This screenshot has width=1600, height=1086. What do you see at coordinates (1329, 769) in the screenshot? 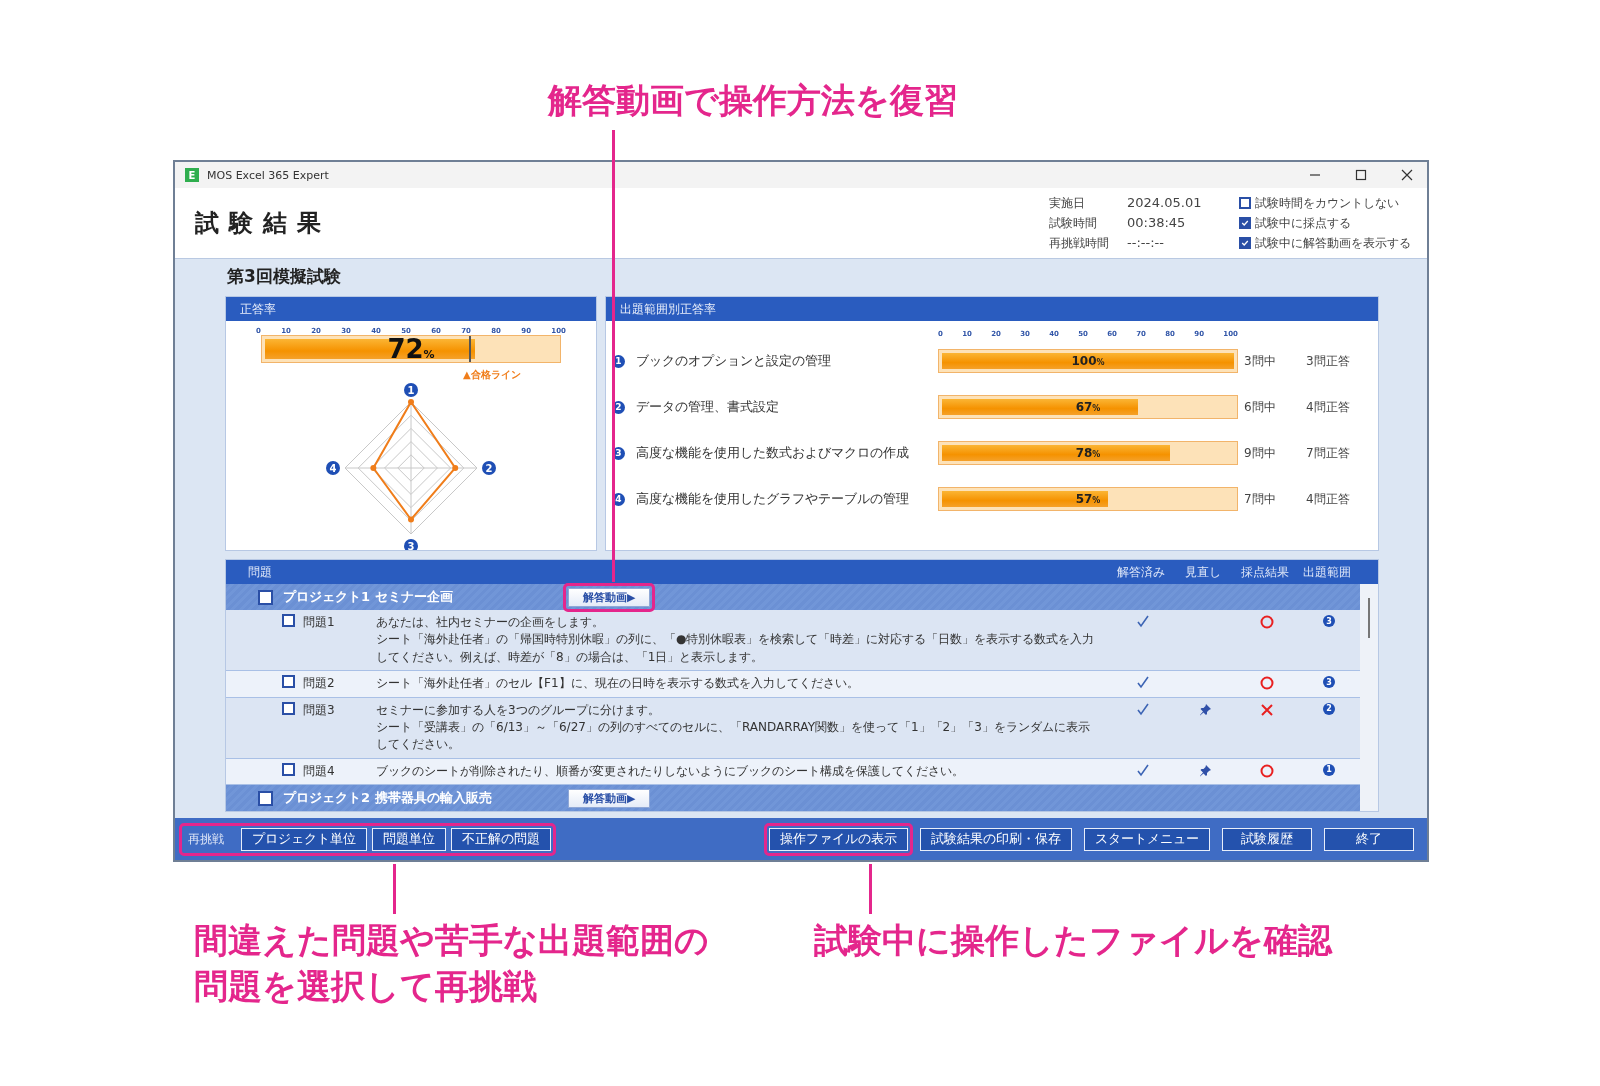
I see `range-number: 1` at bounding box center [1329, 769].